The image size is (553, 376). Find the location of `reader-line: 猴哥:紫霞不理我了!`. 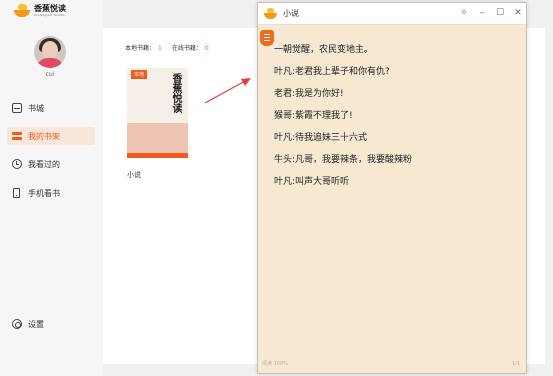

reader-line: 猴哥:紫霞不理我了! is located at coordinates (313, 116).